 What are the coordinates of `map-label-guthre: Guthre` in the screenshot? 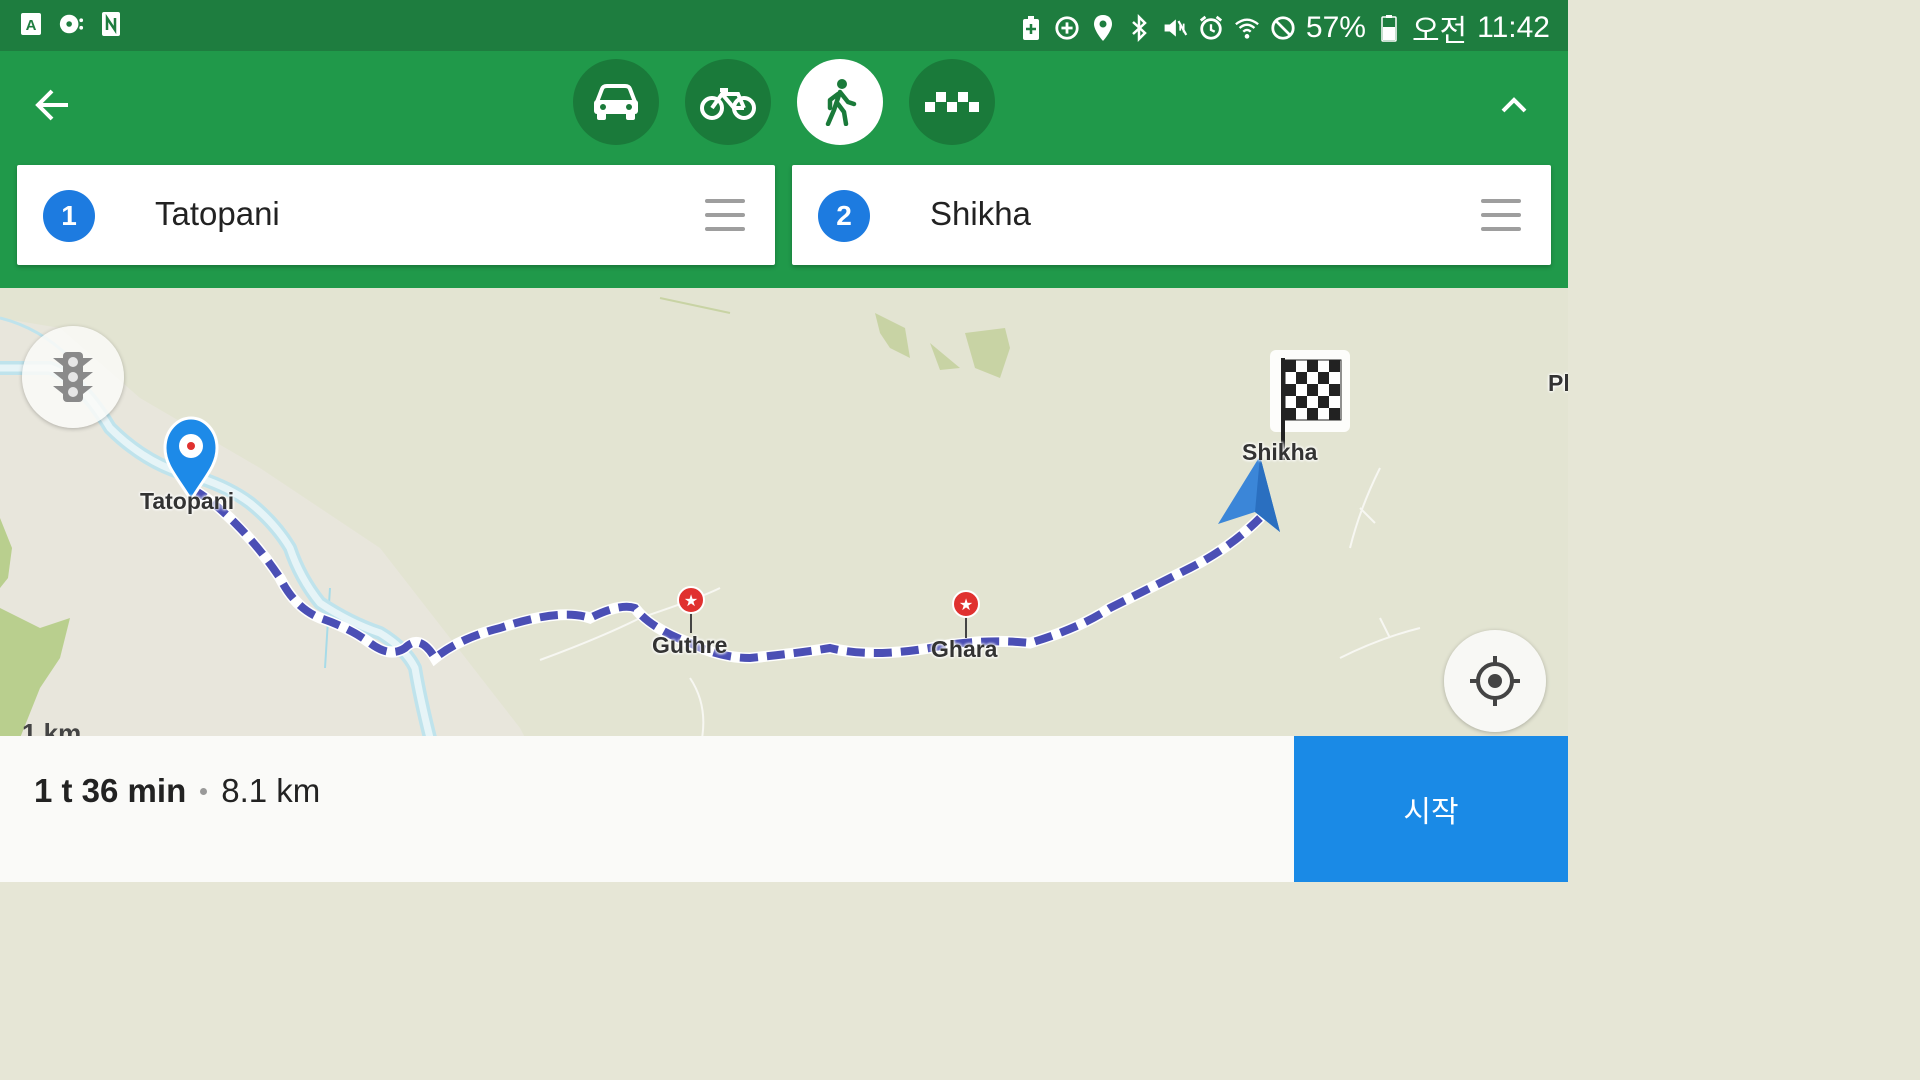 It's located at (690, 645).